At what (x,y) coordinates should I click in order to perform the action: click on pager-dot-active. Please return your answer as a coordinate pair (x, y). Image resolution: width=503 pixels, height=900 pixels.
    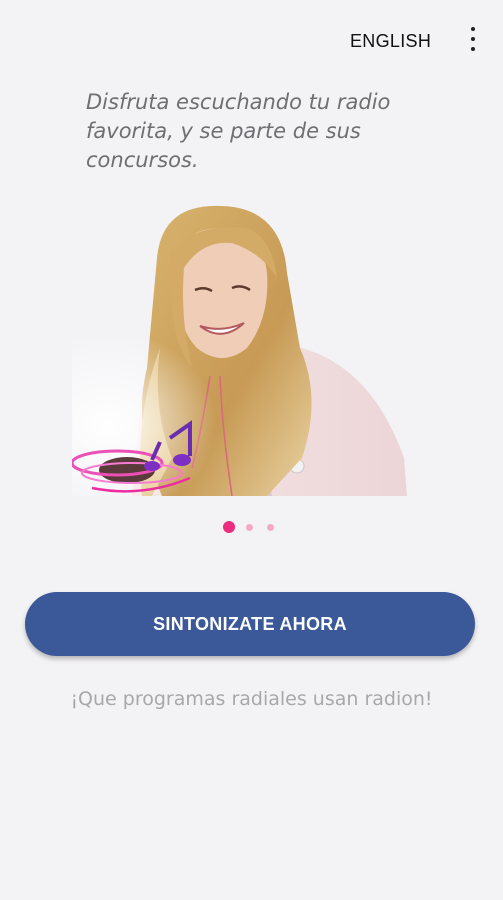
    Looking at the image, I should click on (229, 527).